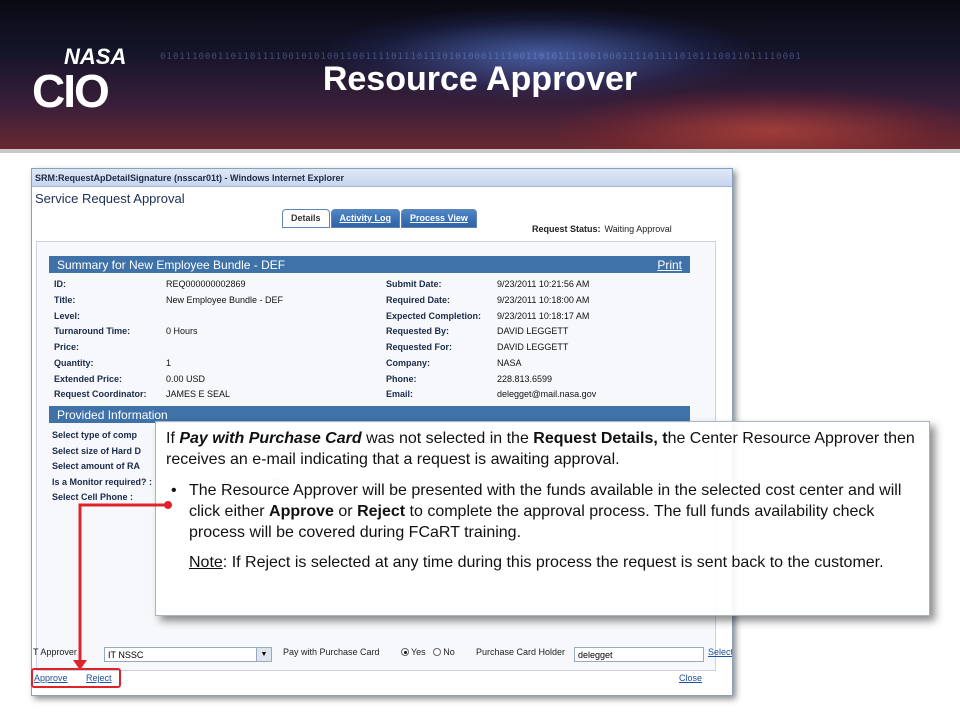 The width and height of the screenshot is (960, 720). I want to click on field-label: Company:, so click(408, 363).